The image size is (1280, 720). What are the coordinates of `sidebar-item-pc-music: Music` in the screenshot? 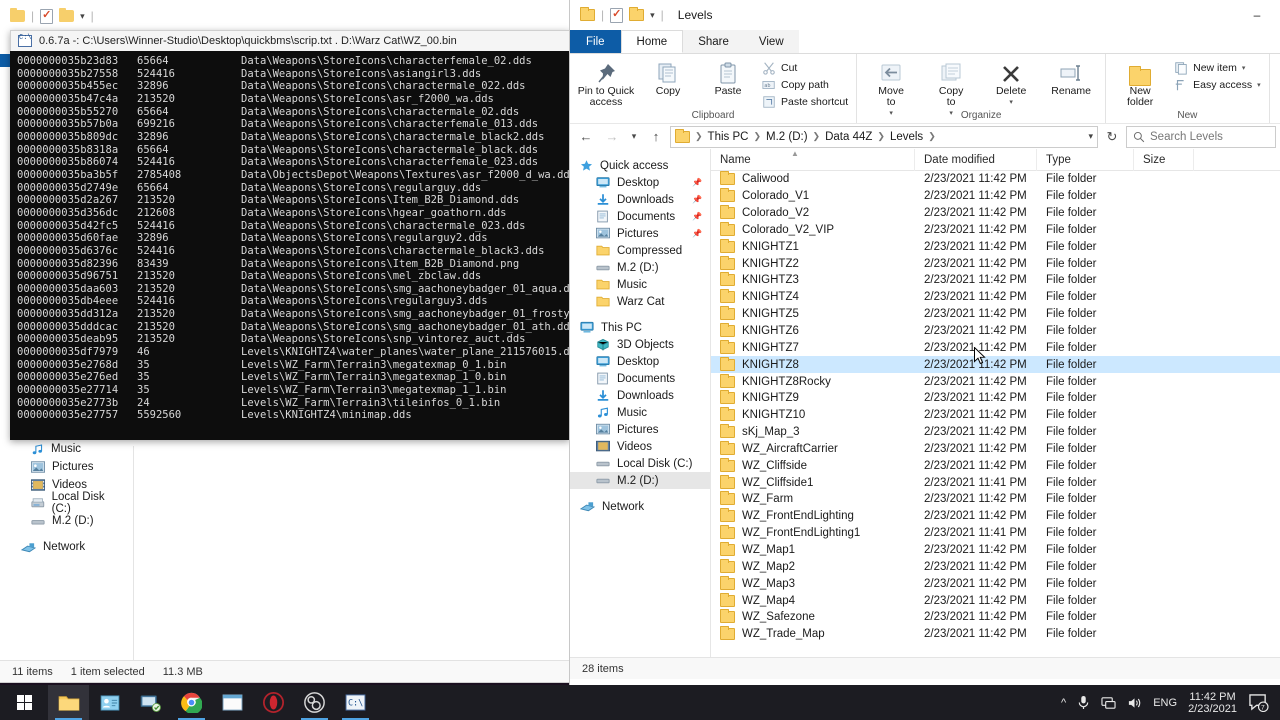 It's located at (640, 412).